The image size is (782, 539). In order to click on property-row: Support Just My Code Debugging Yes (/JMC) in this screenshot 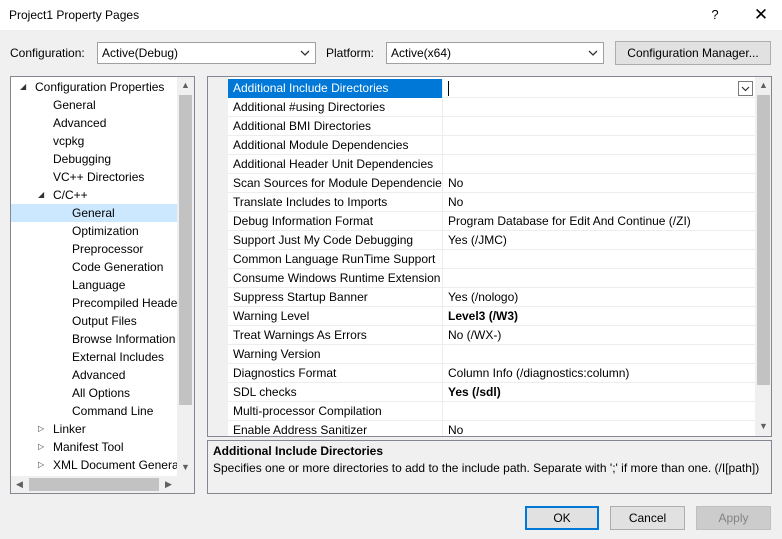, I will do `click(491, 240)`.